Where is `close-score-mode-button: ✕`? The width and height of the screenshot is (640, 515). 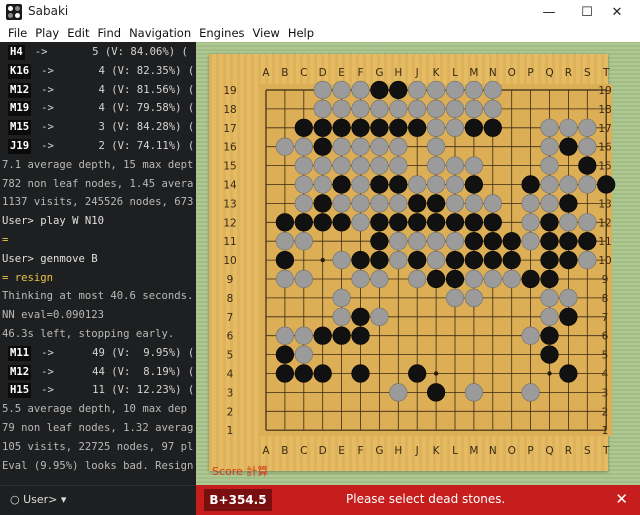 close-score-mode-button: ✕ is located at coordinates (621, 499).